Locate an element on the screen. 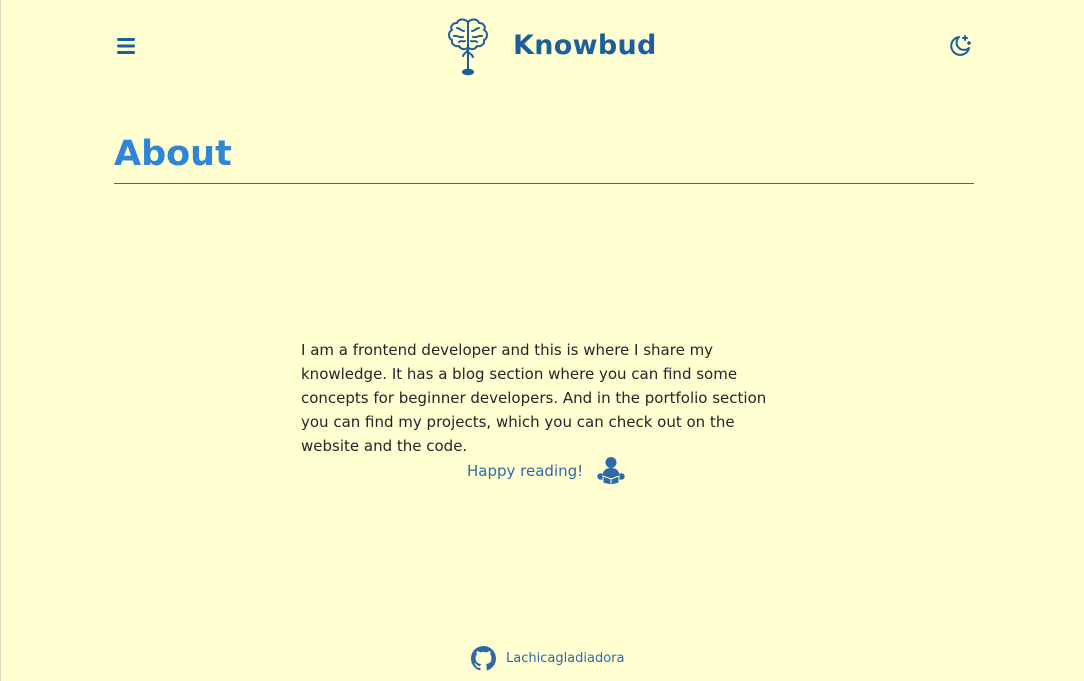 This screenshot has width=1084, height=681. hamburger-menu-icon is located at coordinates (126, 46).